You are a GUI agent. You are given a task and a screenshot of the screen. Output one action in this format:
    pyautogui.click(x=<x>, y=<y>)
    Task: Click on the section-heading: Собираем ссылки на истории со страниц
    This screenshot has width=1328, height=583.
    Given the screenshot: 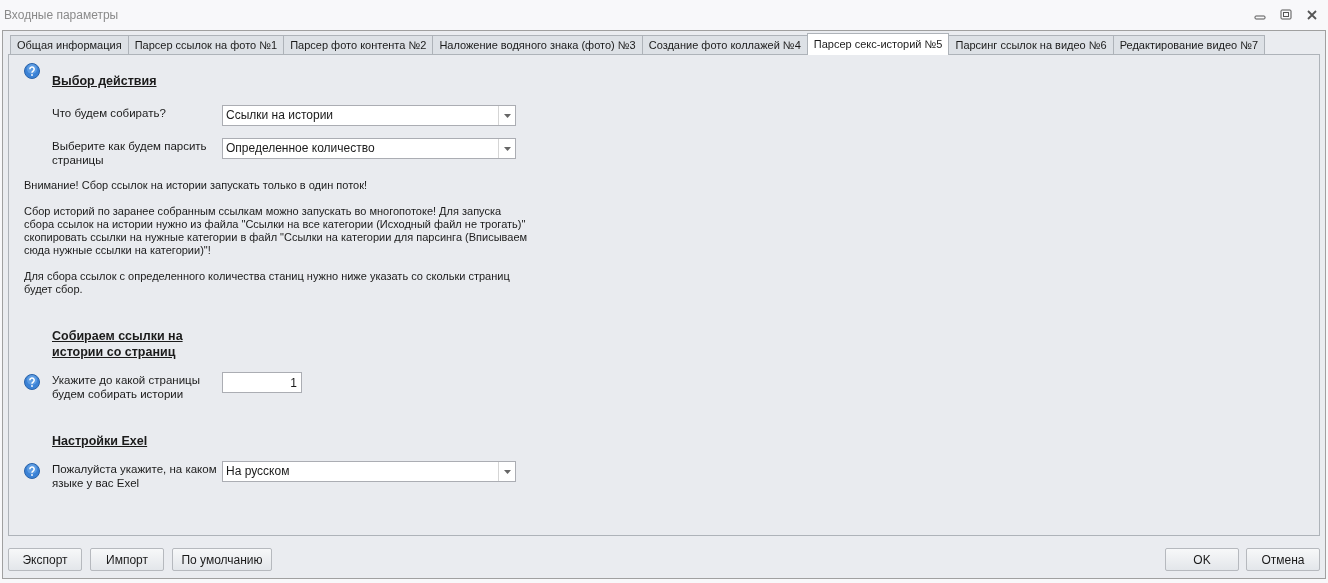 What is the action you would take?
    pyautogui.click(x=118, y=344)
    